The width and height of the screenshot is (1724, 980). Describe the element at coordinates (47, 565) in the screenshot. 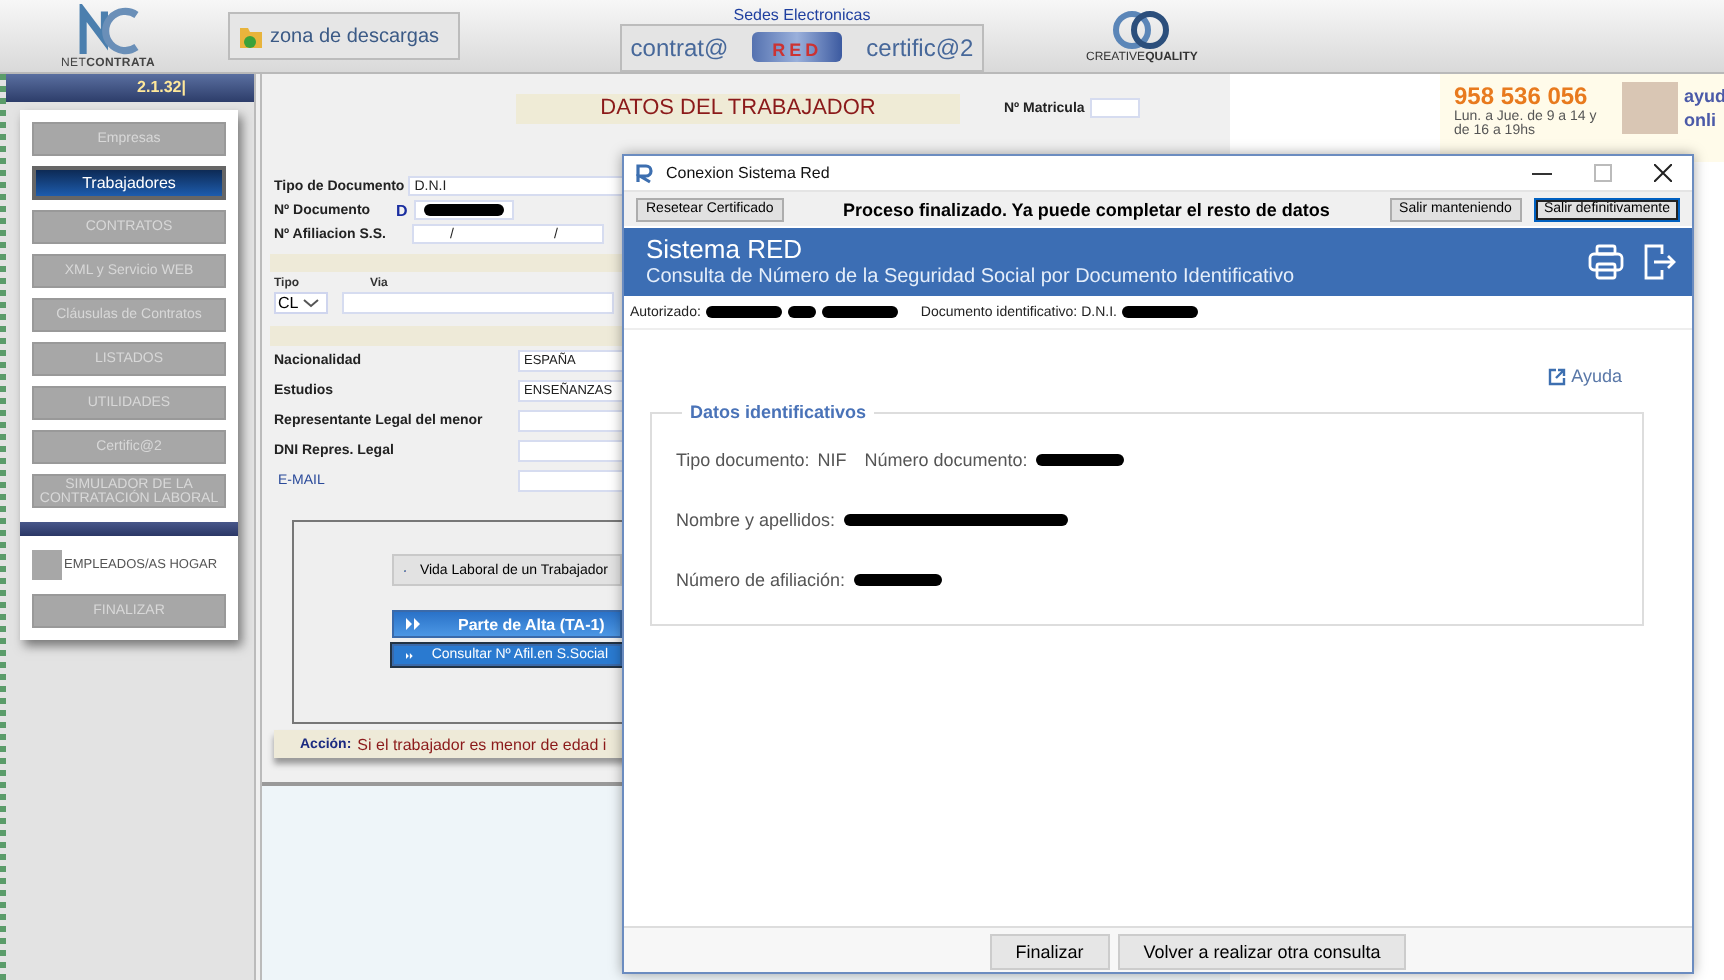

I see `checkbox` at that location.